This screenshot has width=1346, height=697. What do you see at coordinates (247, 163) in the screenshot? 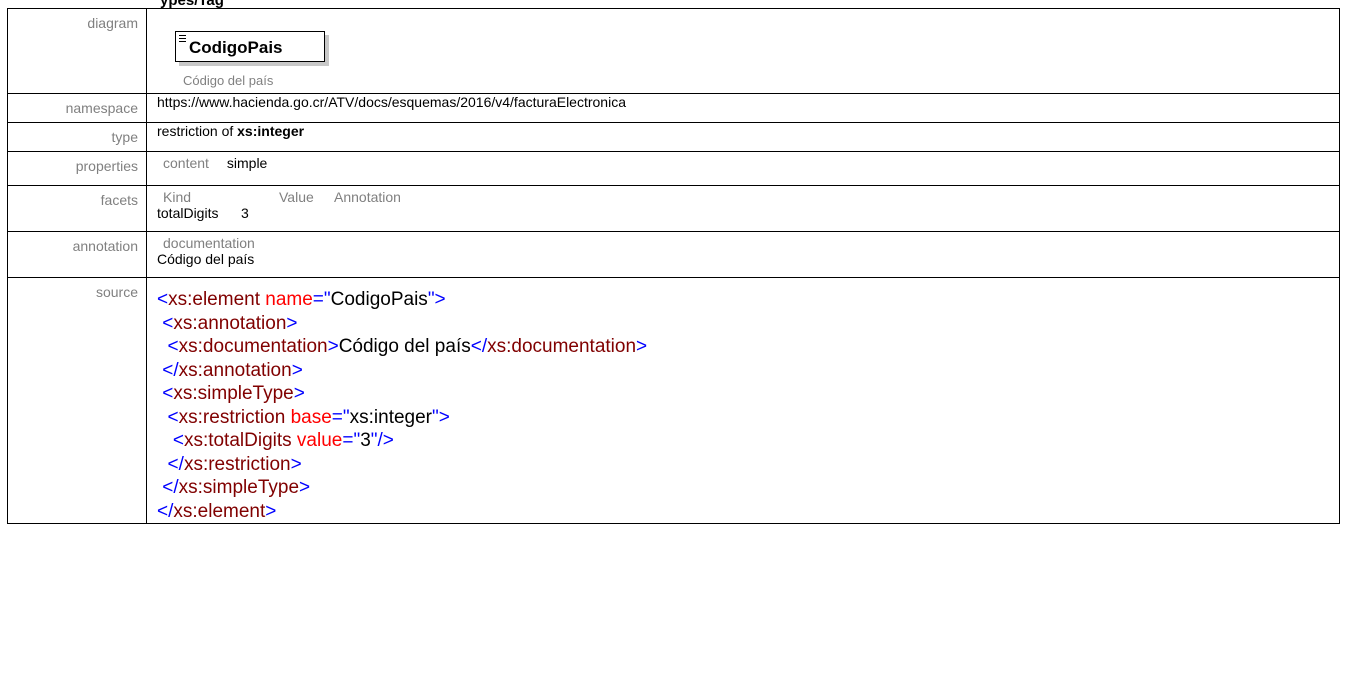
I see `properties-value-text: simple` at bounding box center [247, 163].